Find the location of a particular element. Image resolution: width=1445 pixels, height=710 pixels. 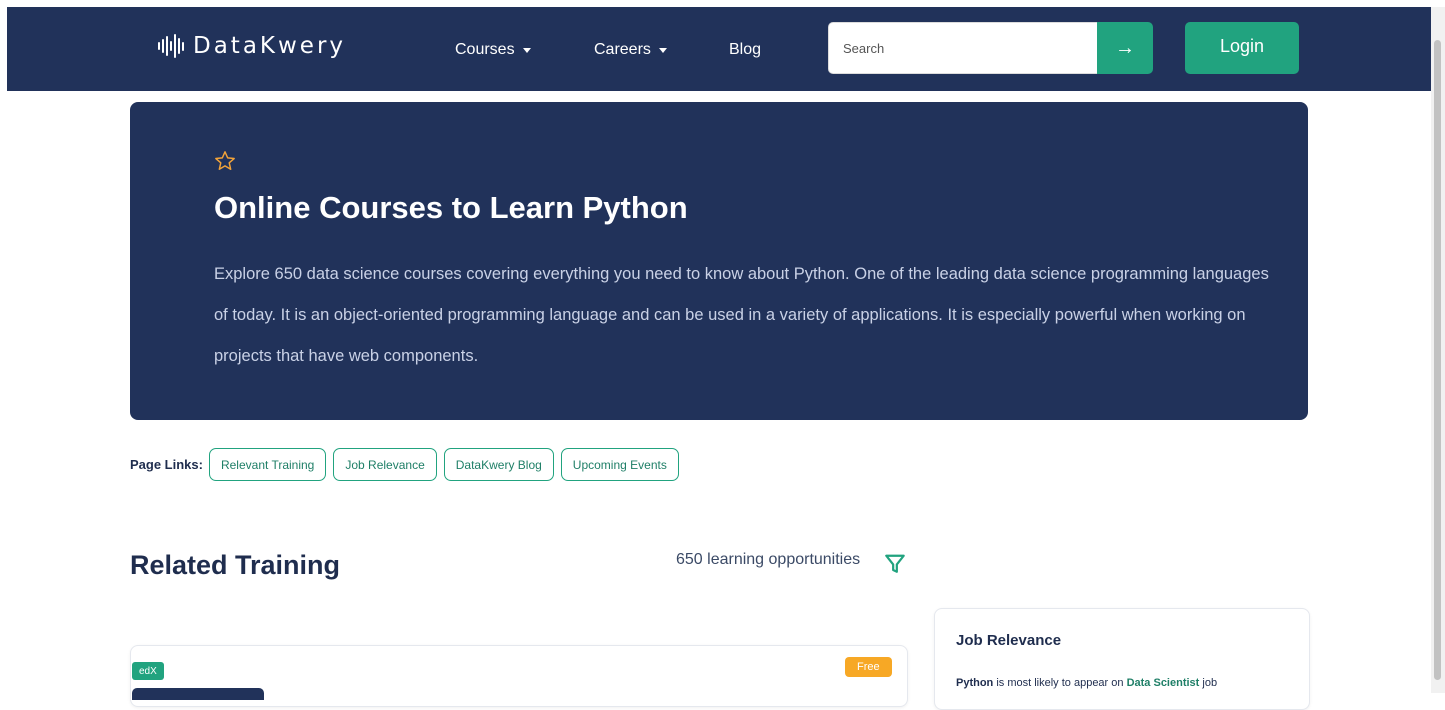

related-training-heading: Related Training is located at coordinates (235, 565).